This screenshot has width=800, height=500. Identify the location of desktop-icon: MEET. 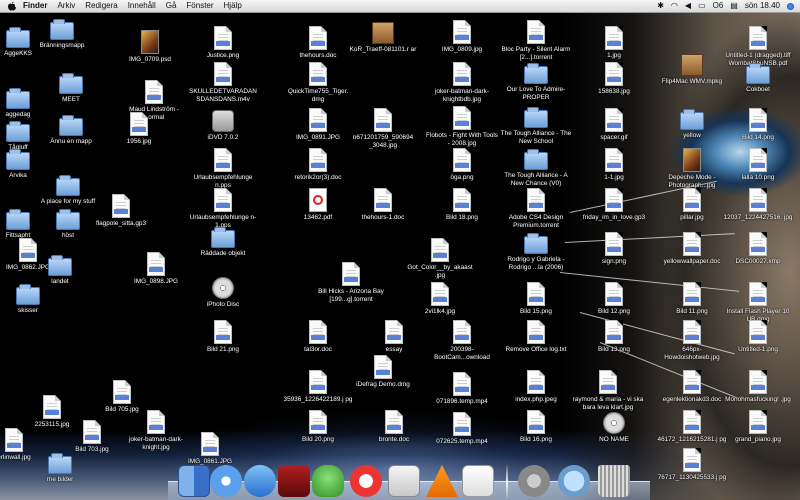
(71, 88).